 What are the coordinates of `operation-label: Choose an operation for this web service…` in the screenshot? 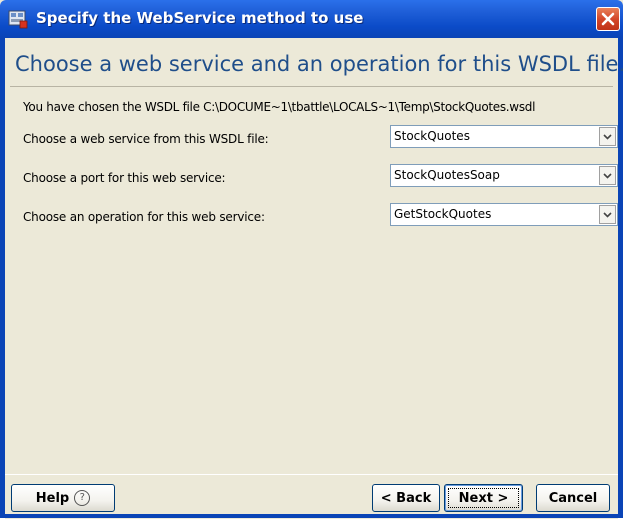 It's located at (144, 217).